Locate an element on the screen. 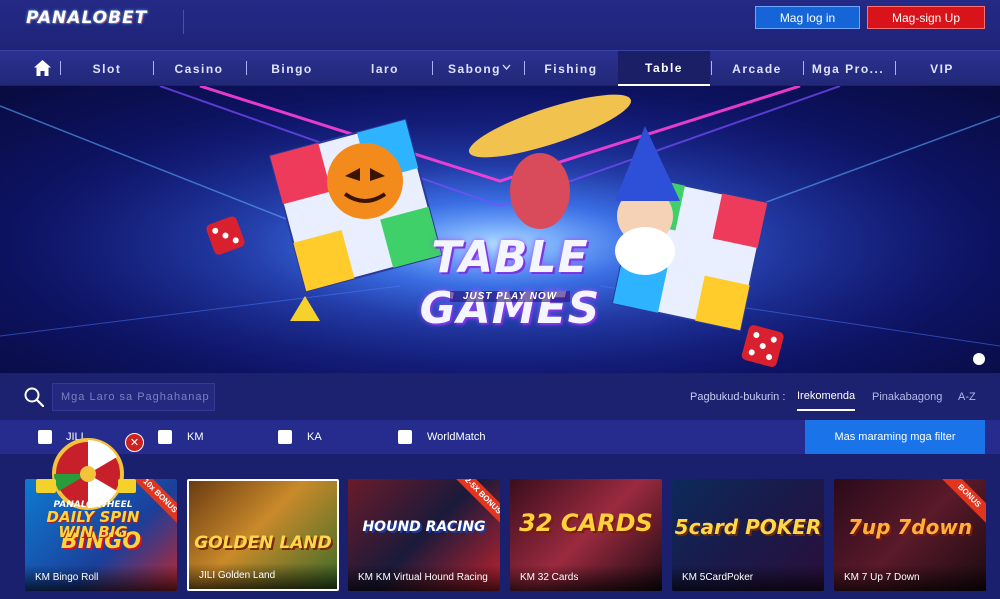 The image size is (1000, 599). game-card-7-up-7-down: 7up 7down BONUS KM 7 Up 7 Down is located at coordinates (910, 535).